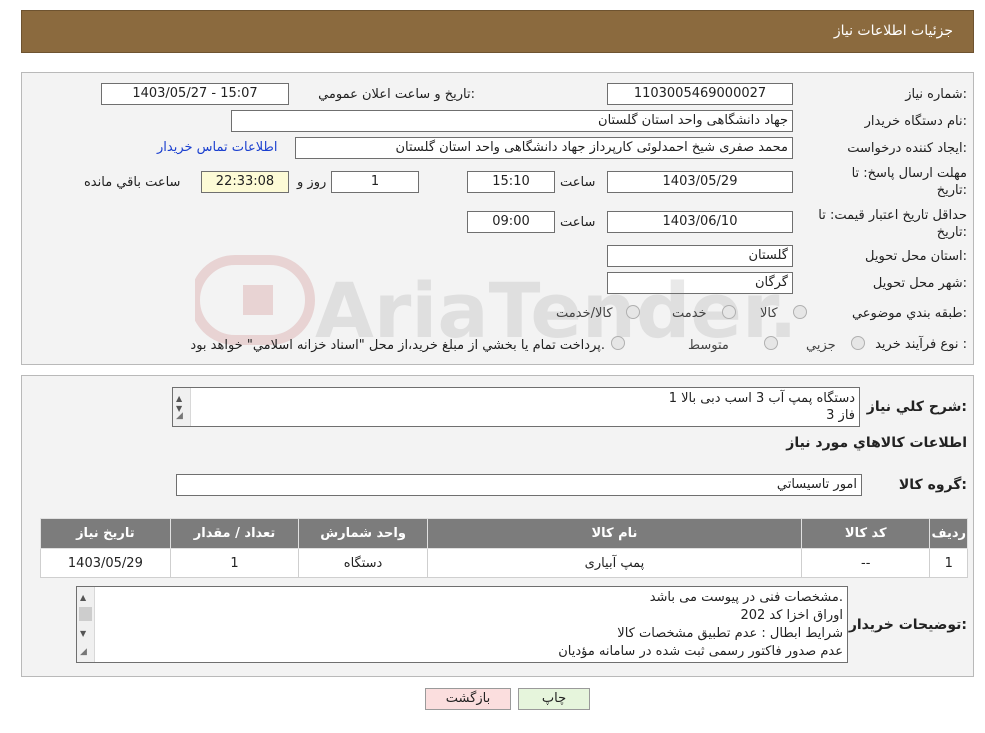 Image resolution: width=985 pixels, height=733 pixels. Describe the element at coordinates (497, 31) in the screenshot. I see `page-header: جزئيات اطلاعات نياز` at that location.